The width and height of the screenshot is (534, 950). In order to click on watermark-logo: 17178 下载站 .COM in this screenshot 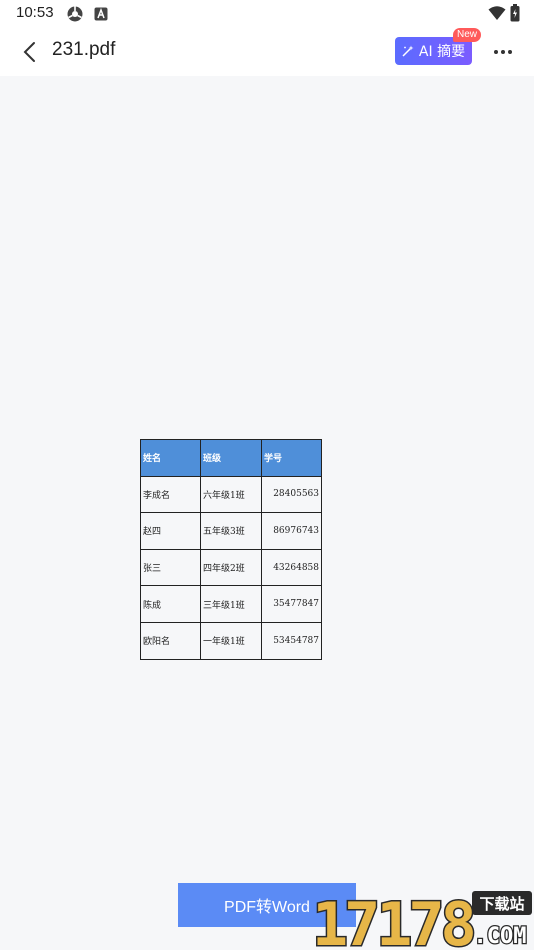, I will do `click(421, 919)`.